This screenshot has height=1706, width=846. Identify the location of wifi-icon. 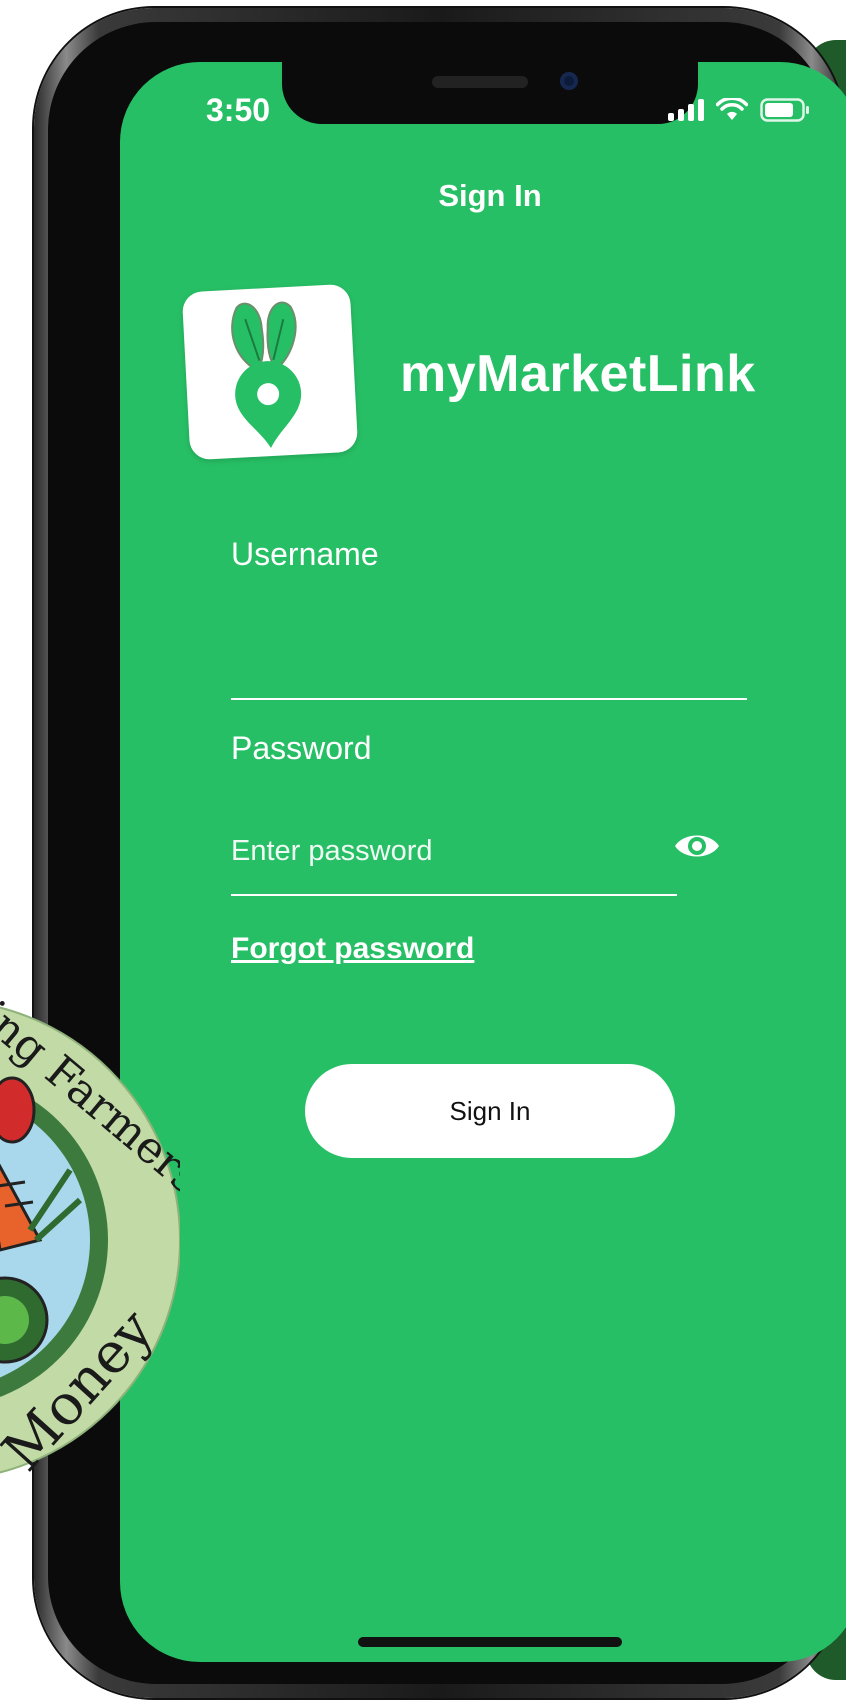
(732, 110).